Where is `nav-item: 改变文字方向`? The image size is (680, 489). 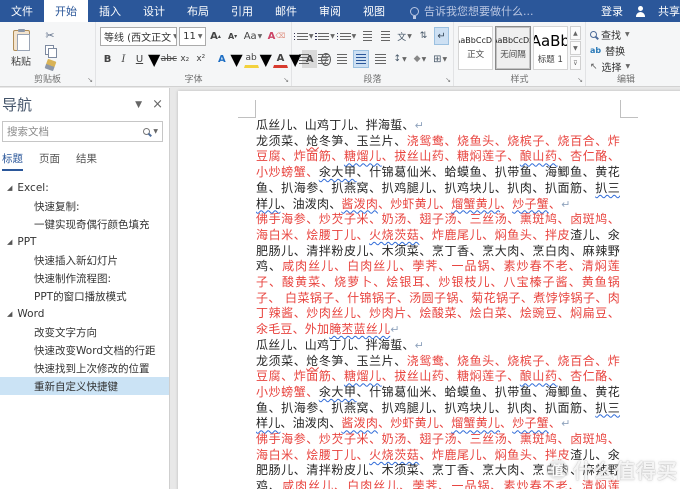
nav-item: 改变文字方向 is located at coordinates (84, 332).